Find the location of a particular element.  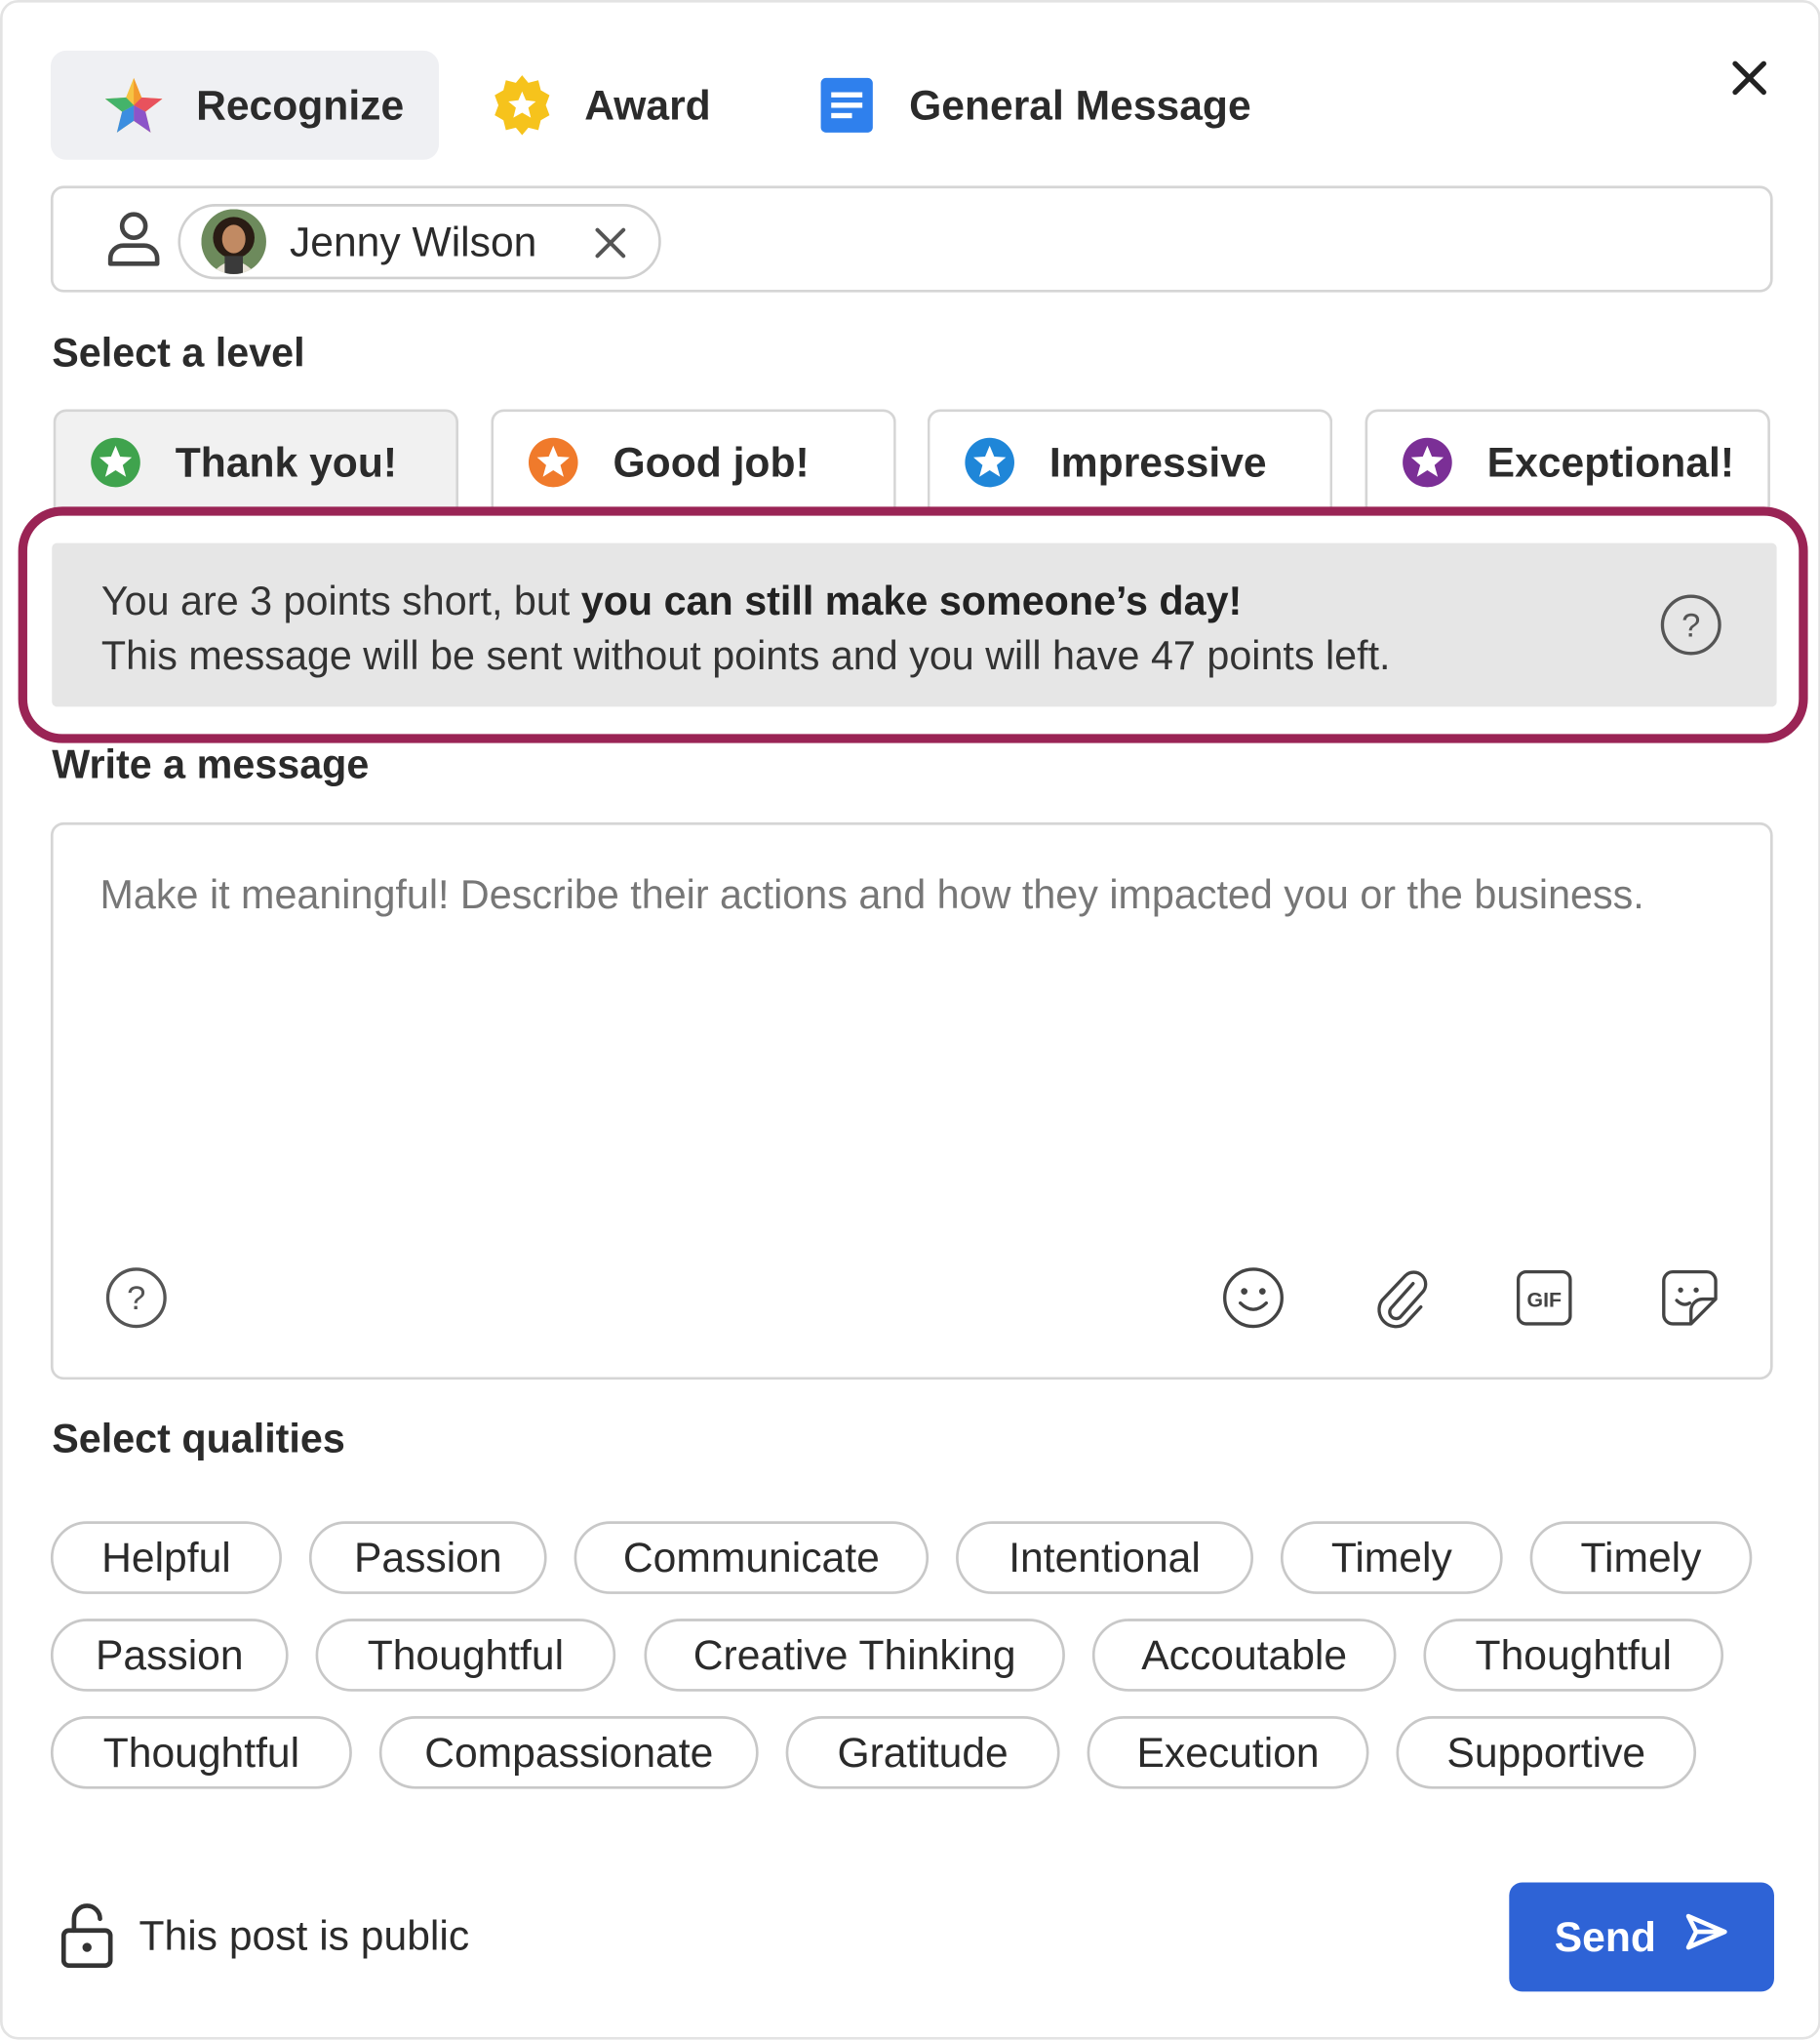

quality-pill: Gratitude is located at coordinates (922, 1752).